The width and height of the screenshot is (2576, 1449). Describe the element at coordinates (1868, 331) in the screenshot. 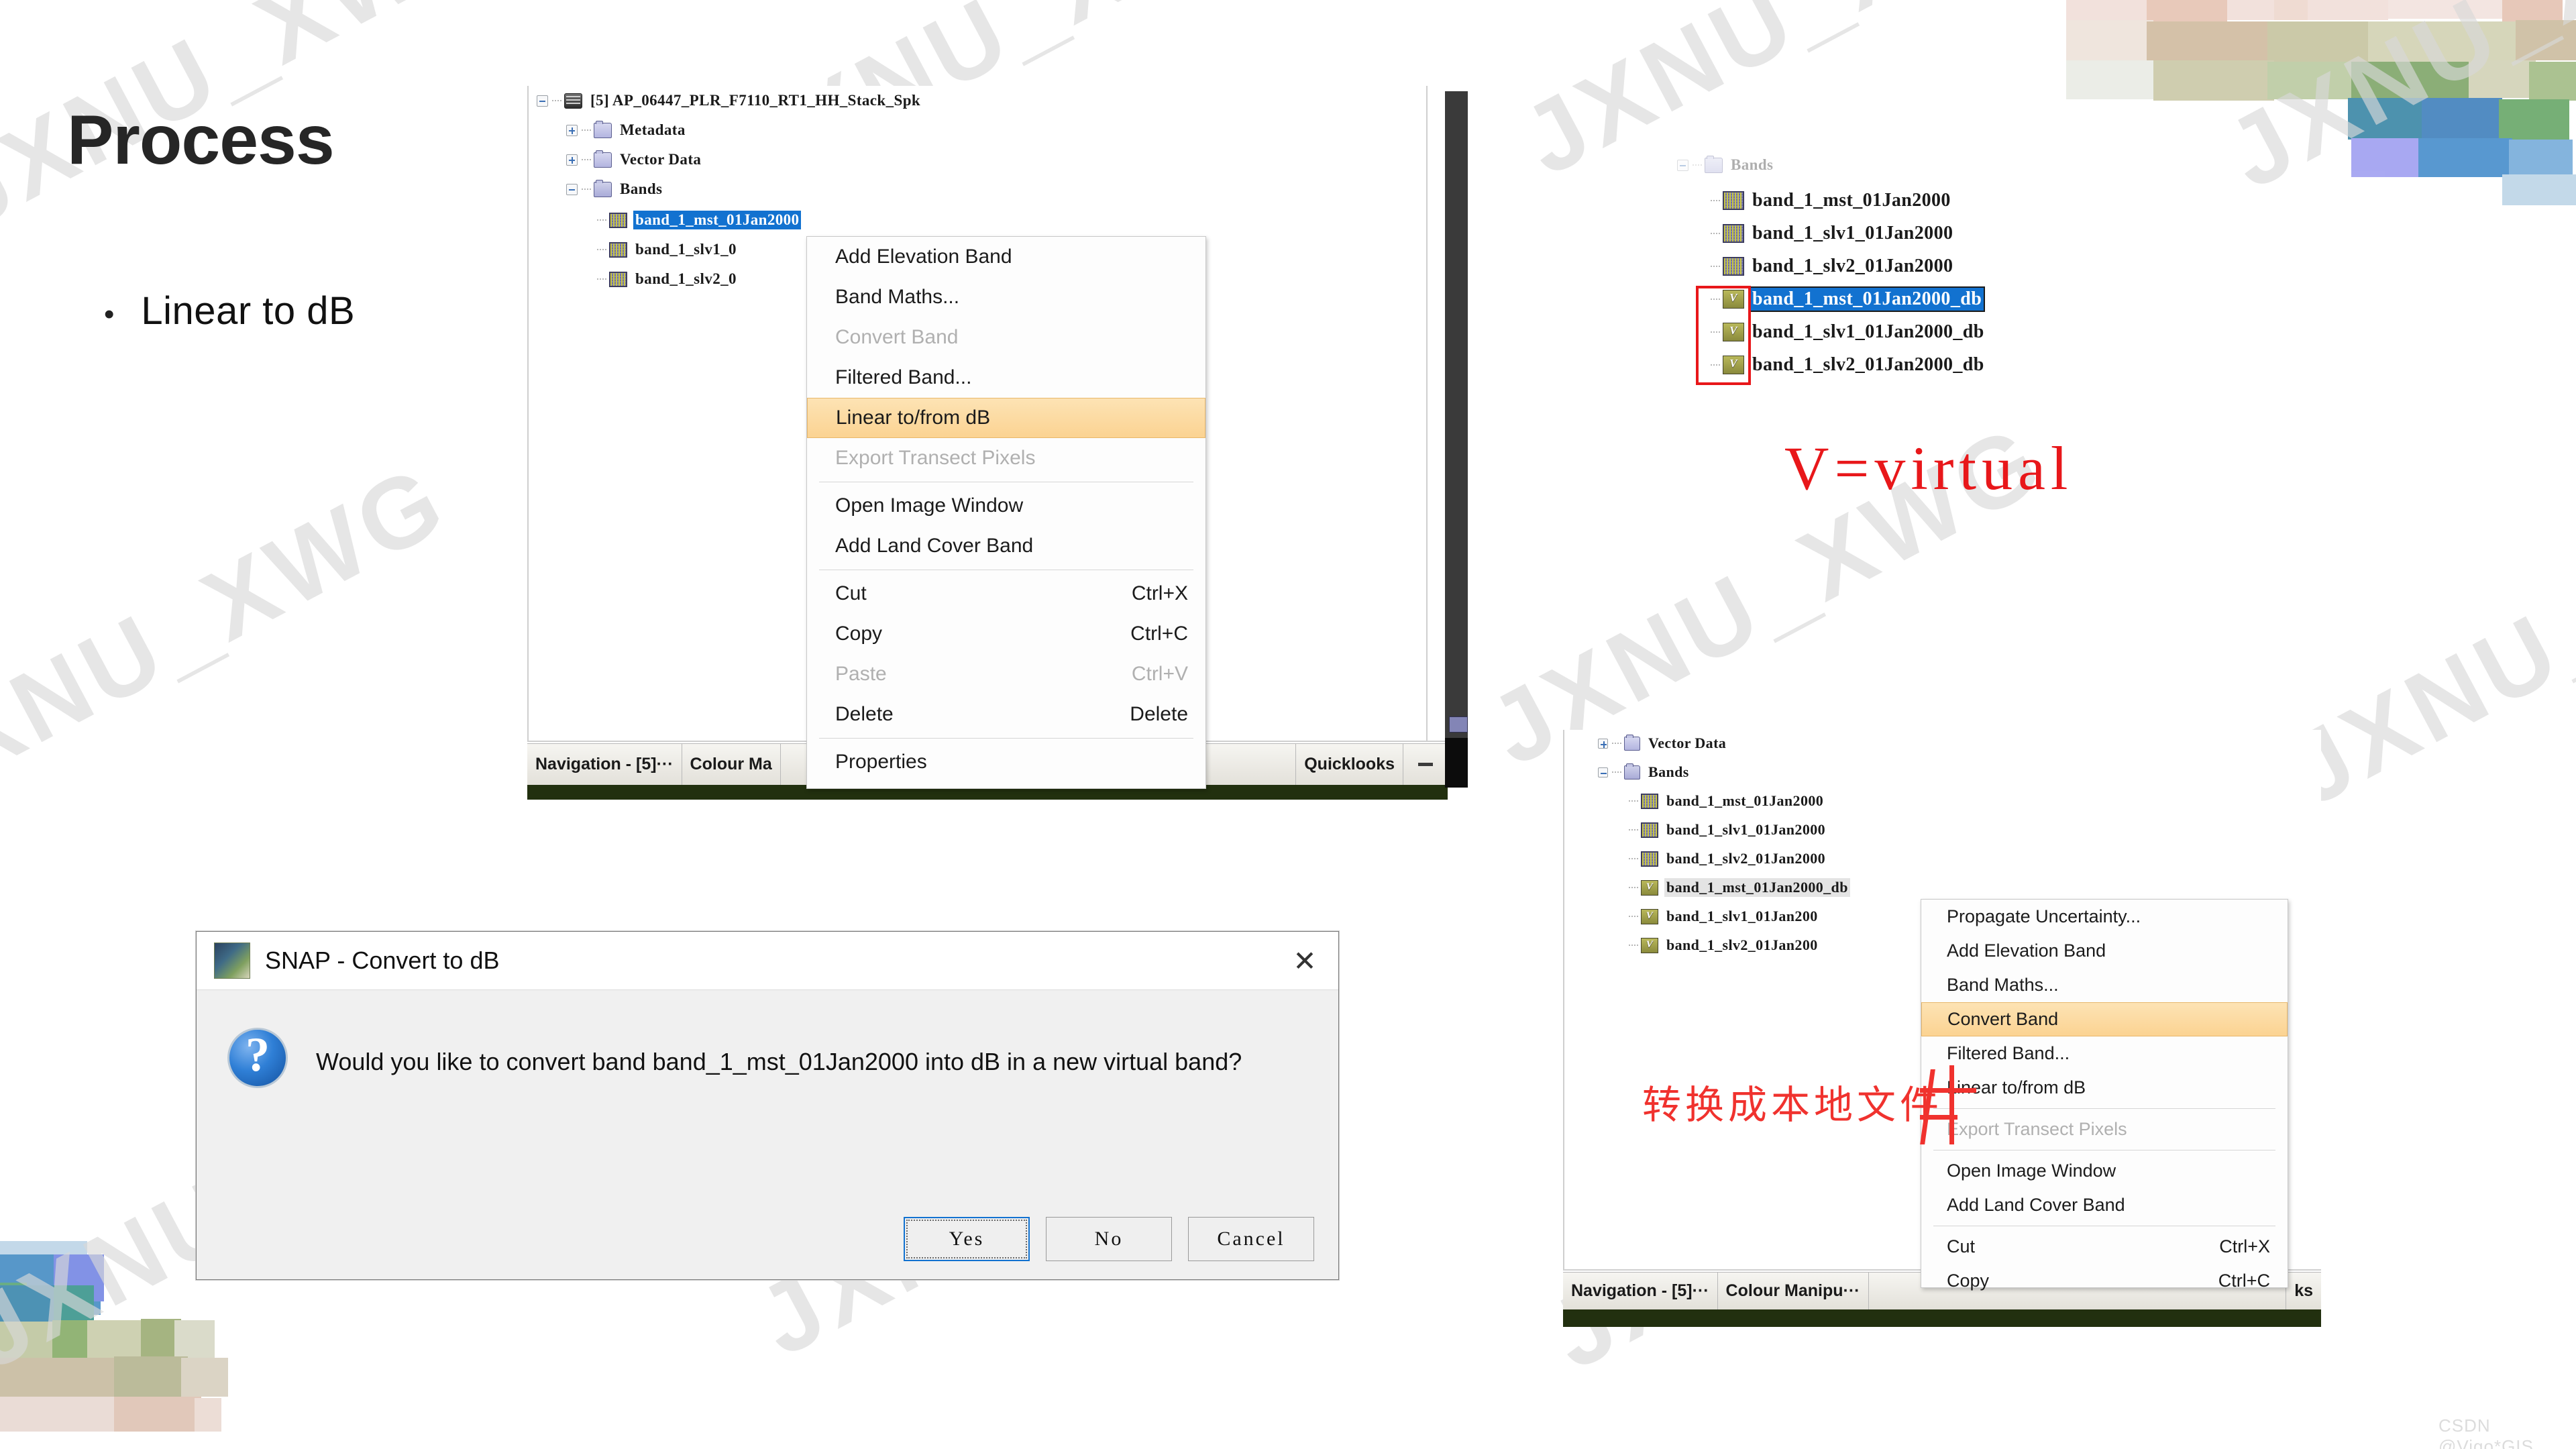

I see `tree-node-label: band_1_slv1_01Jan2000_db` at that location.